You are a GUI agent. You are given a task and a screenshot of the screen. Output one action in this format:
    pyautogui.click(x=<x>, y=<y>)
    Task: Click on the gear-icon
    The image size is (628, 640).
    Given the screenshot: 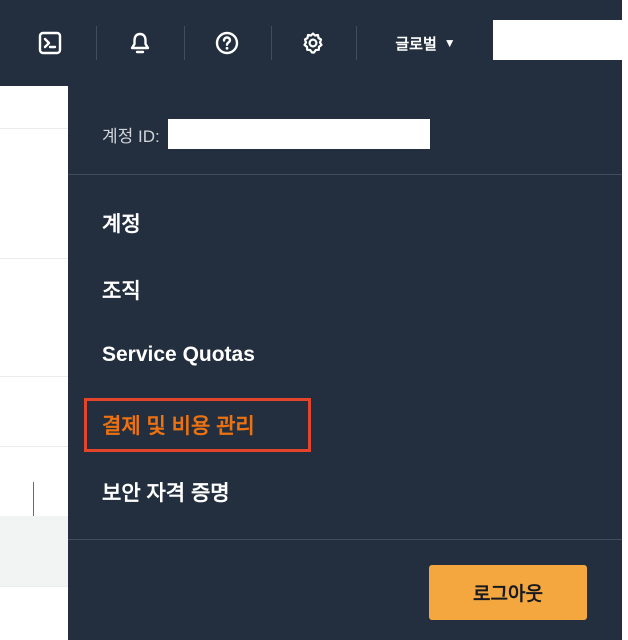 What is the action you would take?
    pyautogui.click(x=313, y=43)
    